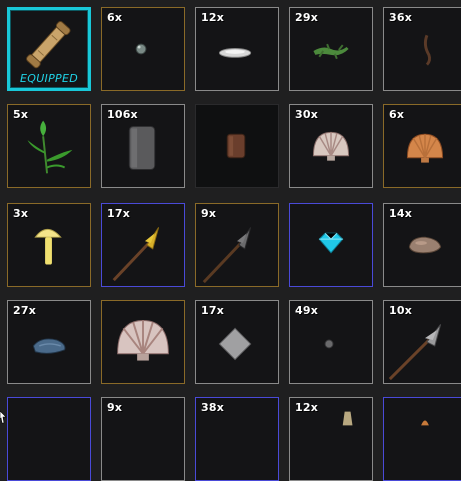 The image size is (461, 481). I want to click on inventory-slot-yellow-mushroom: 3x, so click(49, 245).